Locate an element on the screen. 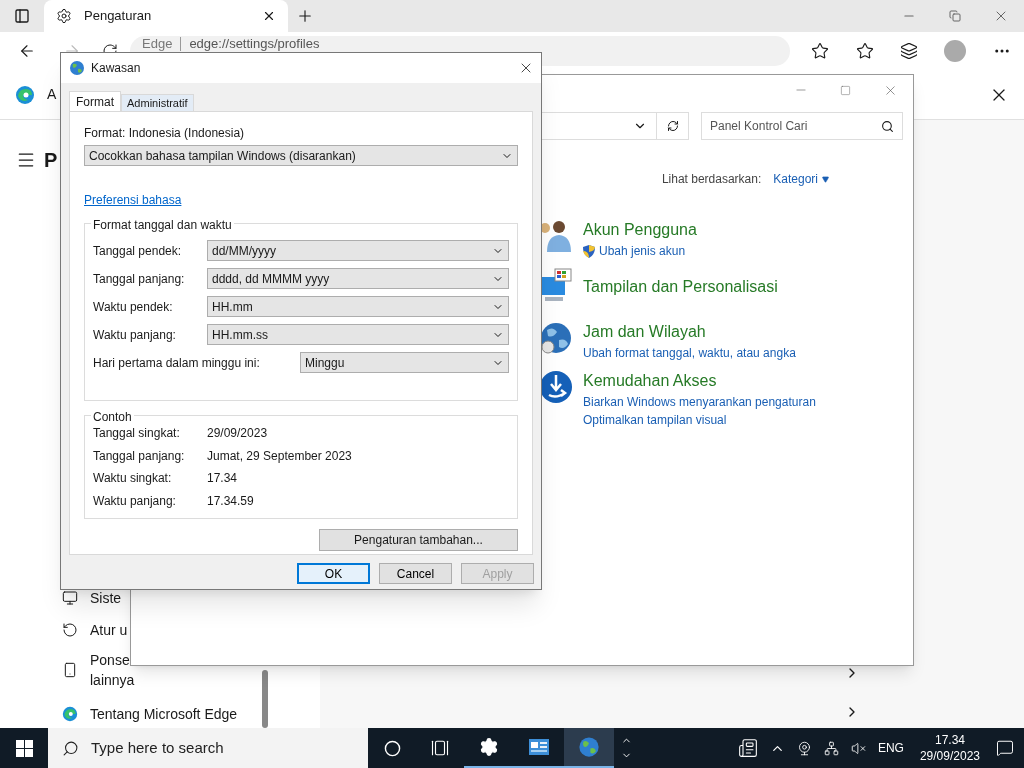 Image resolution: width=1024 pixels, height=768 pixels. sidebar-item: Siste is located at coordinates (92, 596).